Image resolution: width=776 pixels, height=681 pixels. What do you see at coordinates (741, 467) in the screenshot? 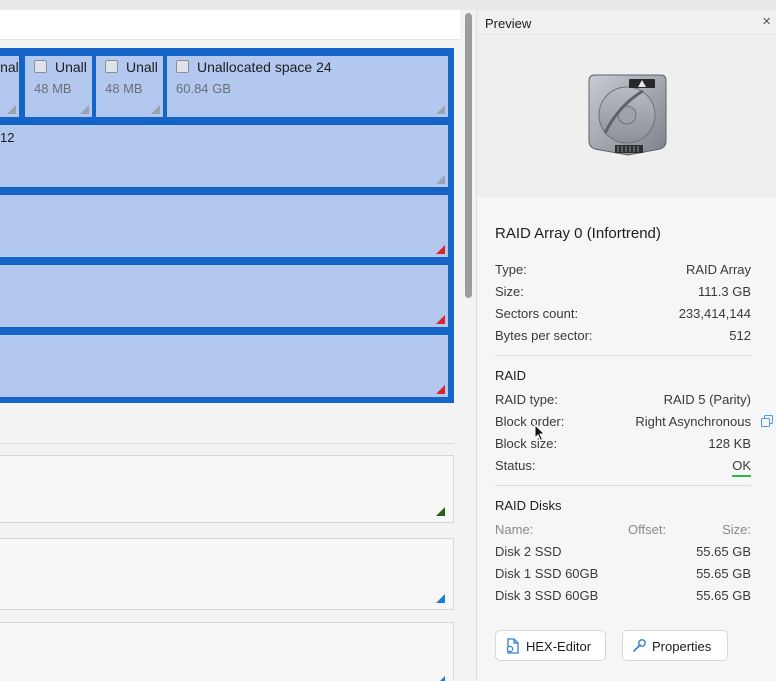
I see `status-ok: OK` at bounding box center [741, 467].